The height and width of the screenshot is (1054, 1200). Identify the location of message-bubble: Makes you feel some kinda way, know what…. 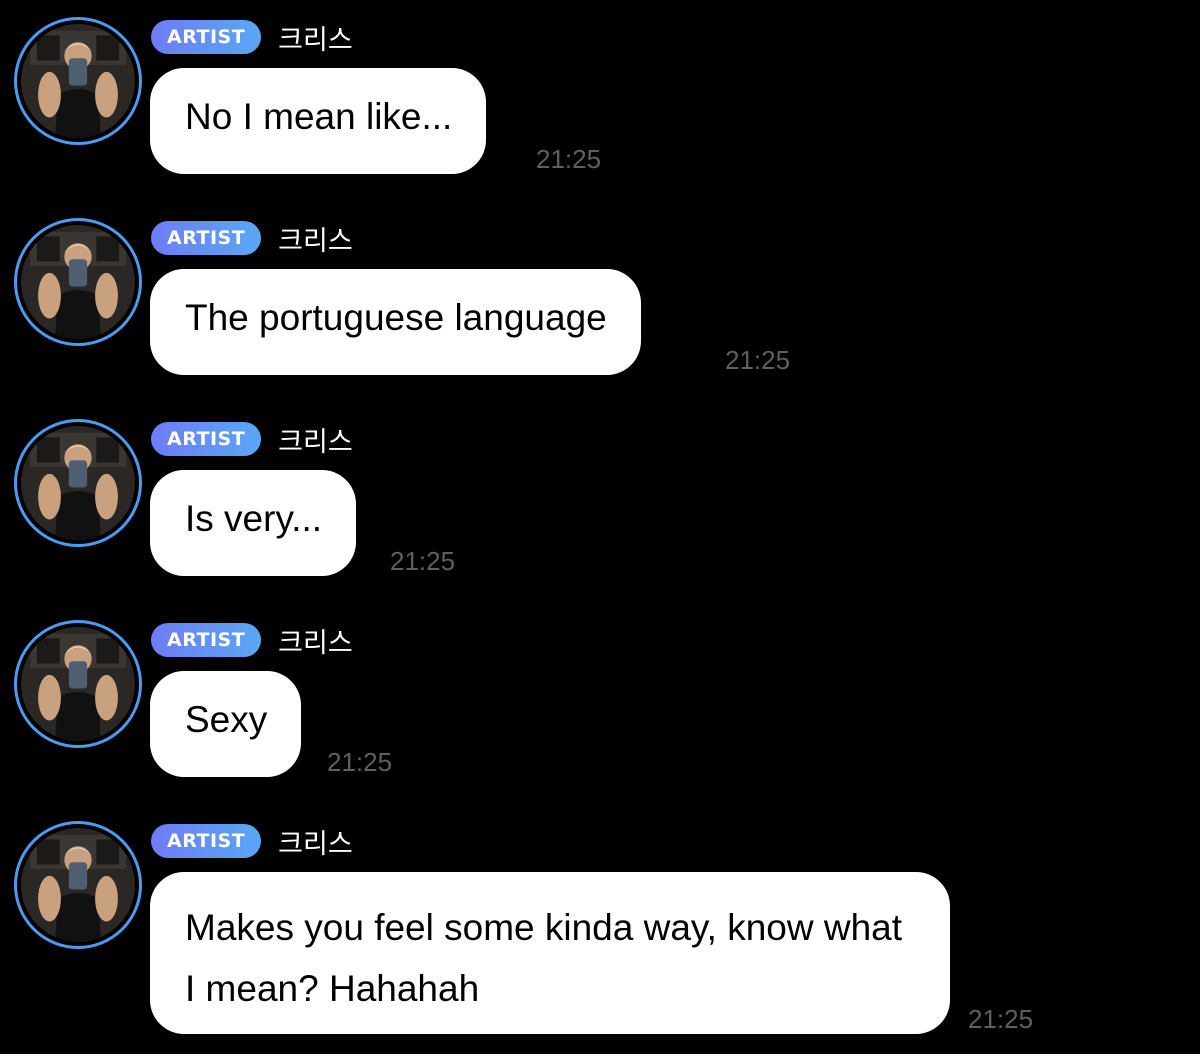
(550, 953).